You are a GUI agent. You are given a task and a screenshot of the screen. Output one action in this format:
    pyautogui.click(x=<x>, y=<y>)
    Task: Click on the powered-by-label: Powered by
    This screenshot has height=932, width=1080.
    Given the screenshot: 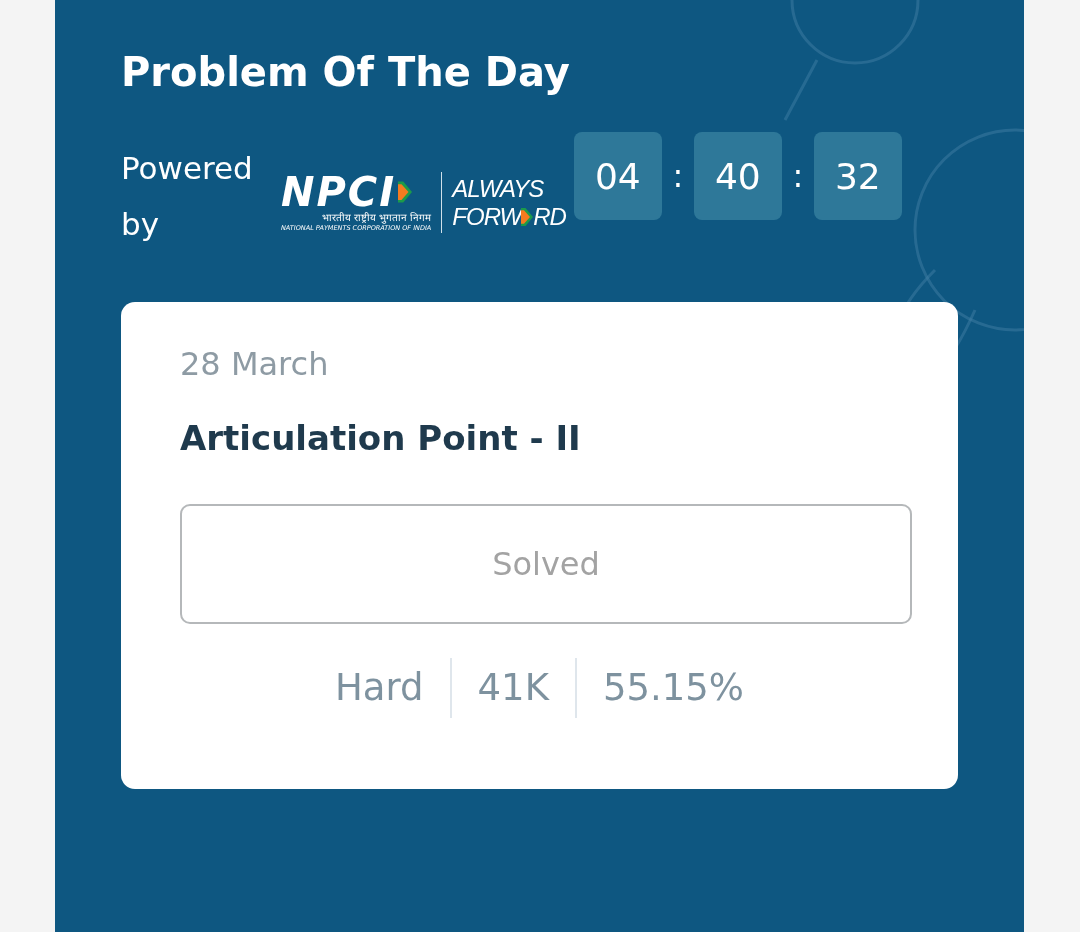 What is the action you would take?
    pyautogui.click(x=187, y=196)
    